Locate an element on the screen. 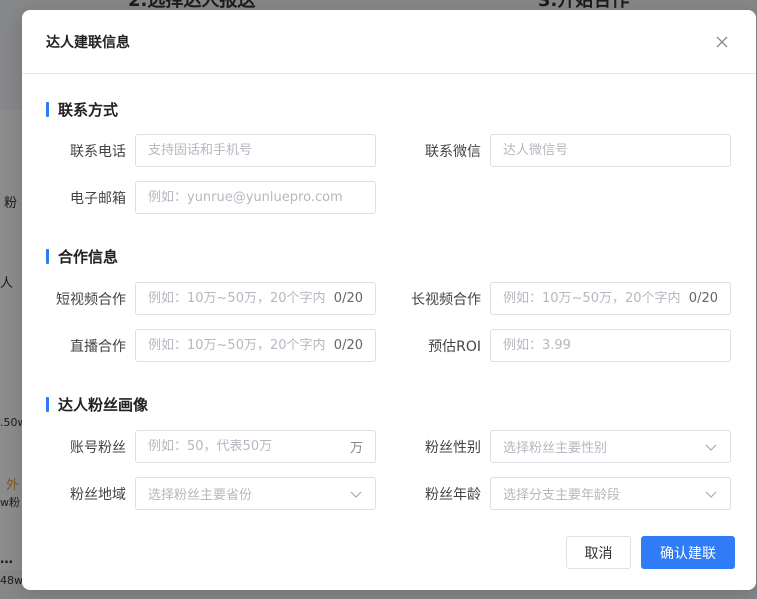 The height and width of the screenshot is (599, 757). modal-header: 达人建联信息 is located at coordinates (389, 42).